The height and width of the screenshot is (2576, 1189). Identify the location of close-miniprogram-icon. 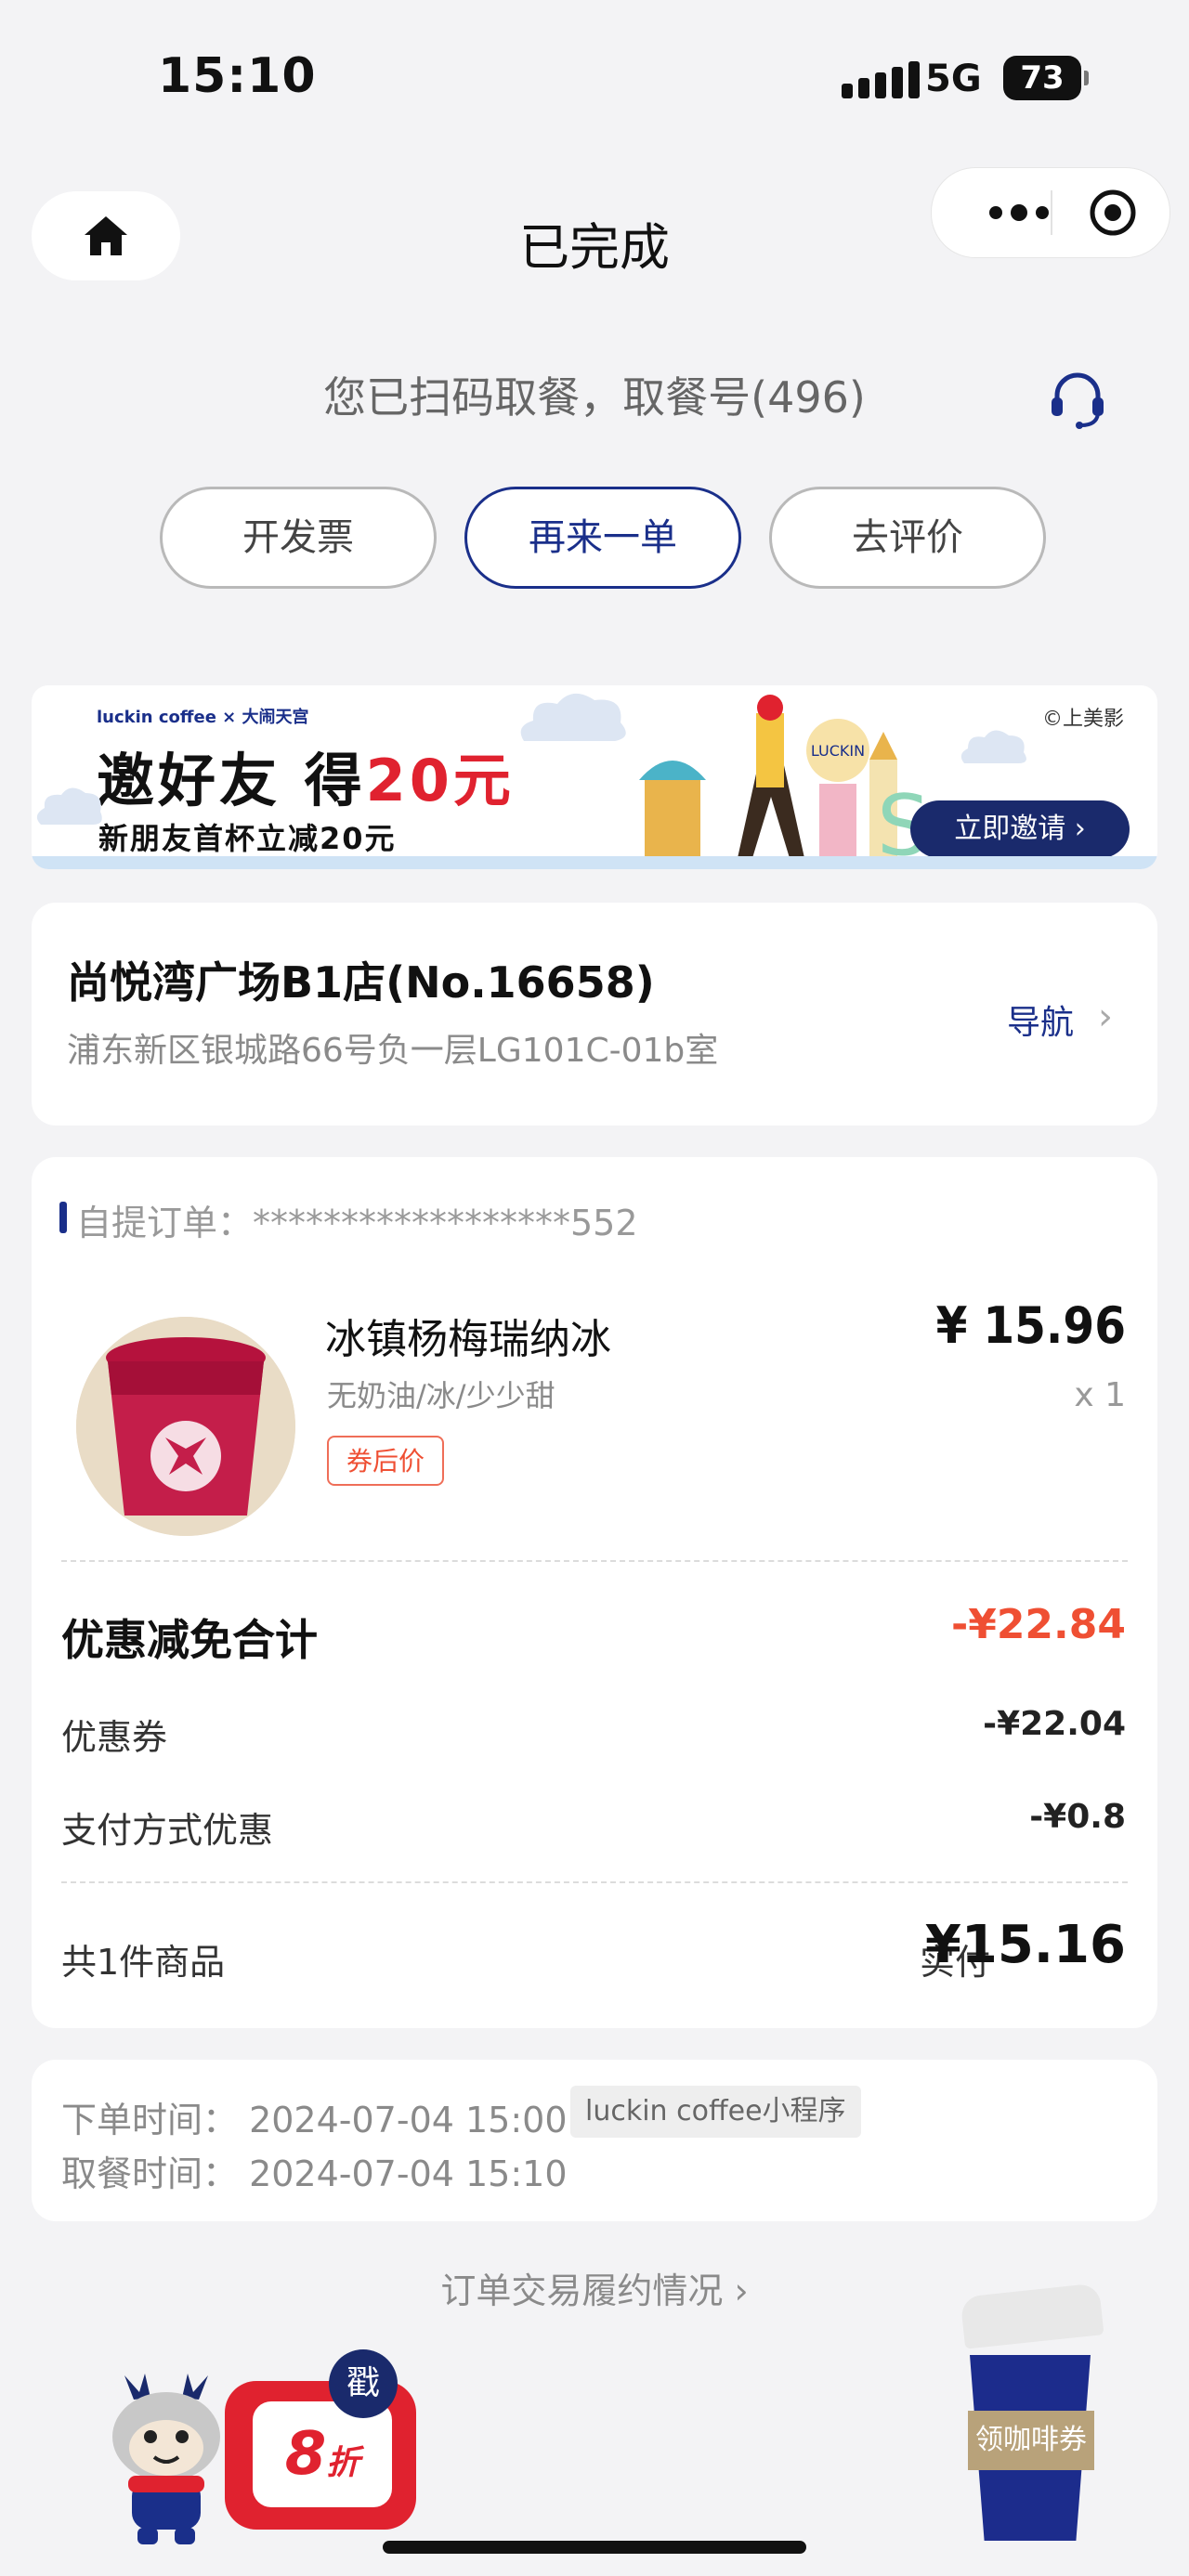
(1113, 213).